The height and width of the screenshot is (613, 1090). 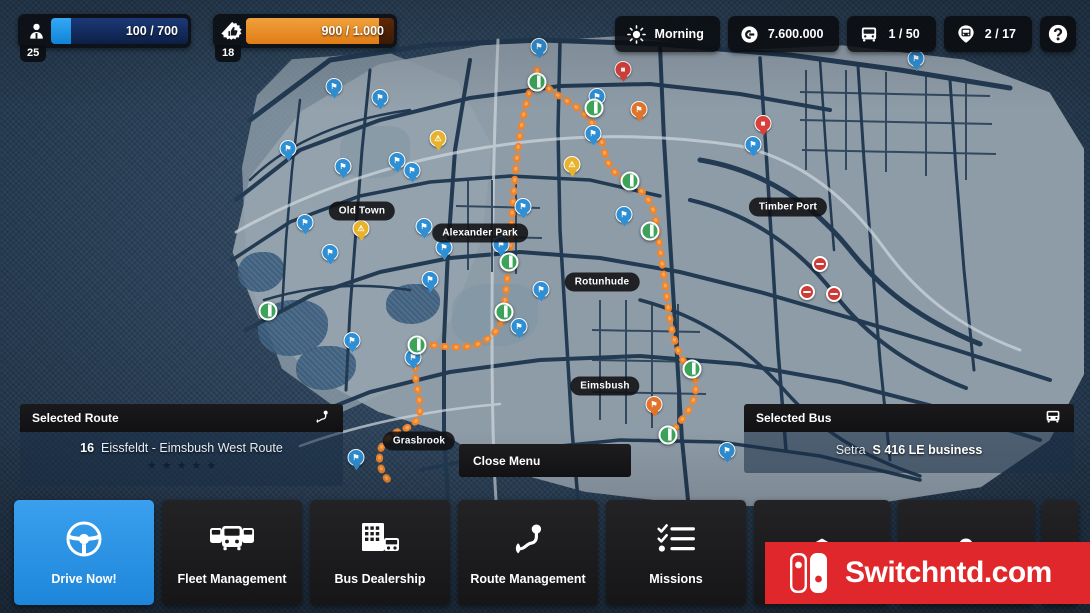 What do you see at coordinates (623, 69) in the screenshot?
I see `map-pin-glyph: ■` at bounding box center [623, 69].